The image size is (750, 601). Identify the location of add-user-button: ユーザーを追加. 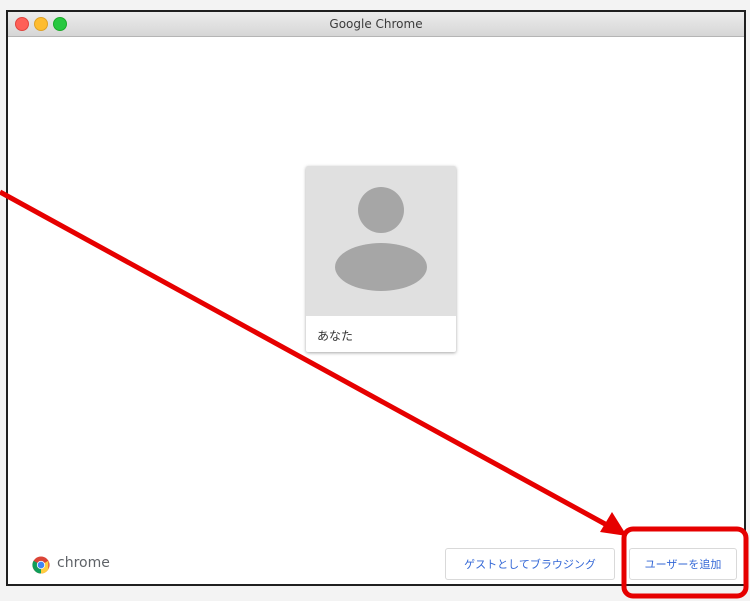
(683, 564).